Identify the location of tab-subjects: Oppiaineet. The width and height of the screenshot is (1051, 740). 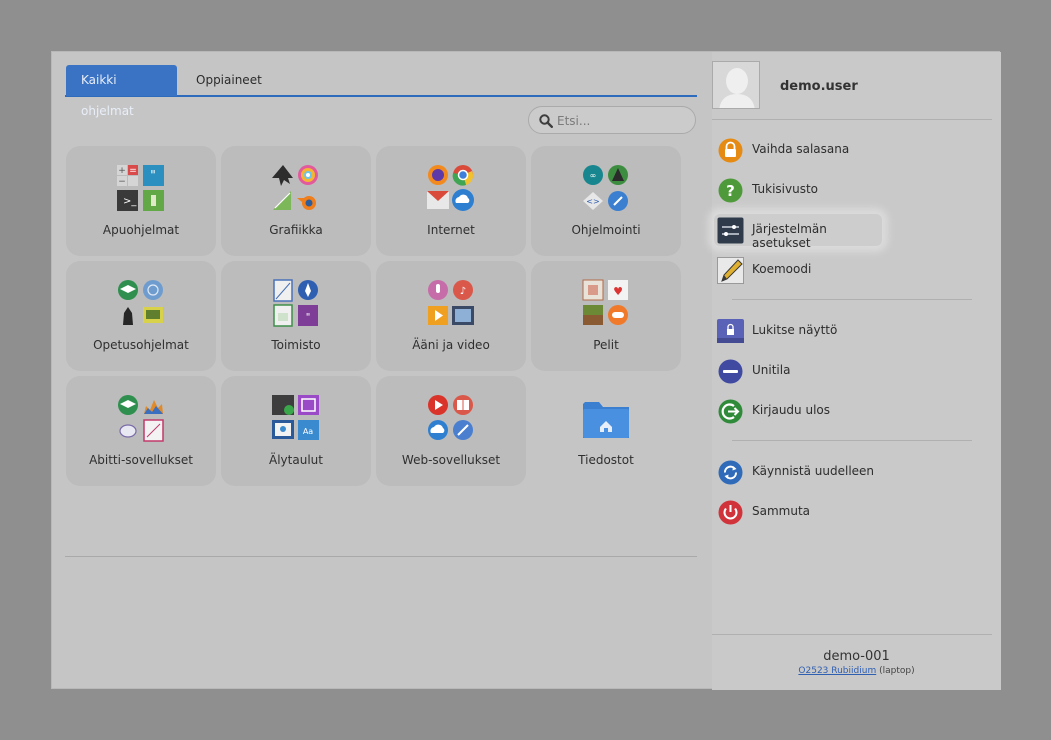
(229, 80).